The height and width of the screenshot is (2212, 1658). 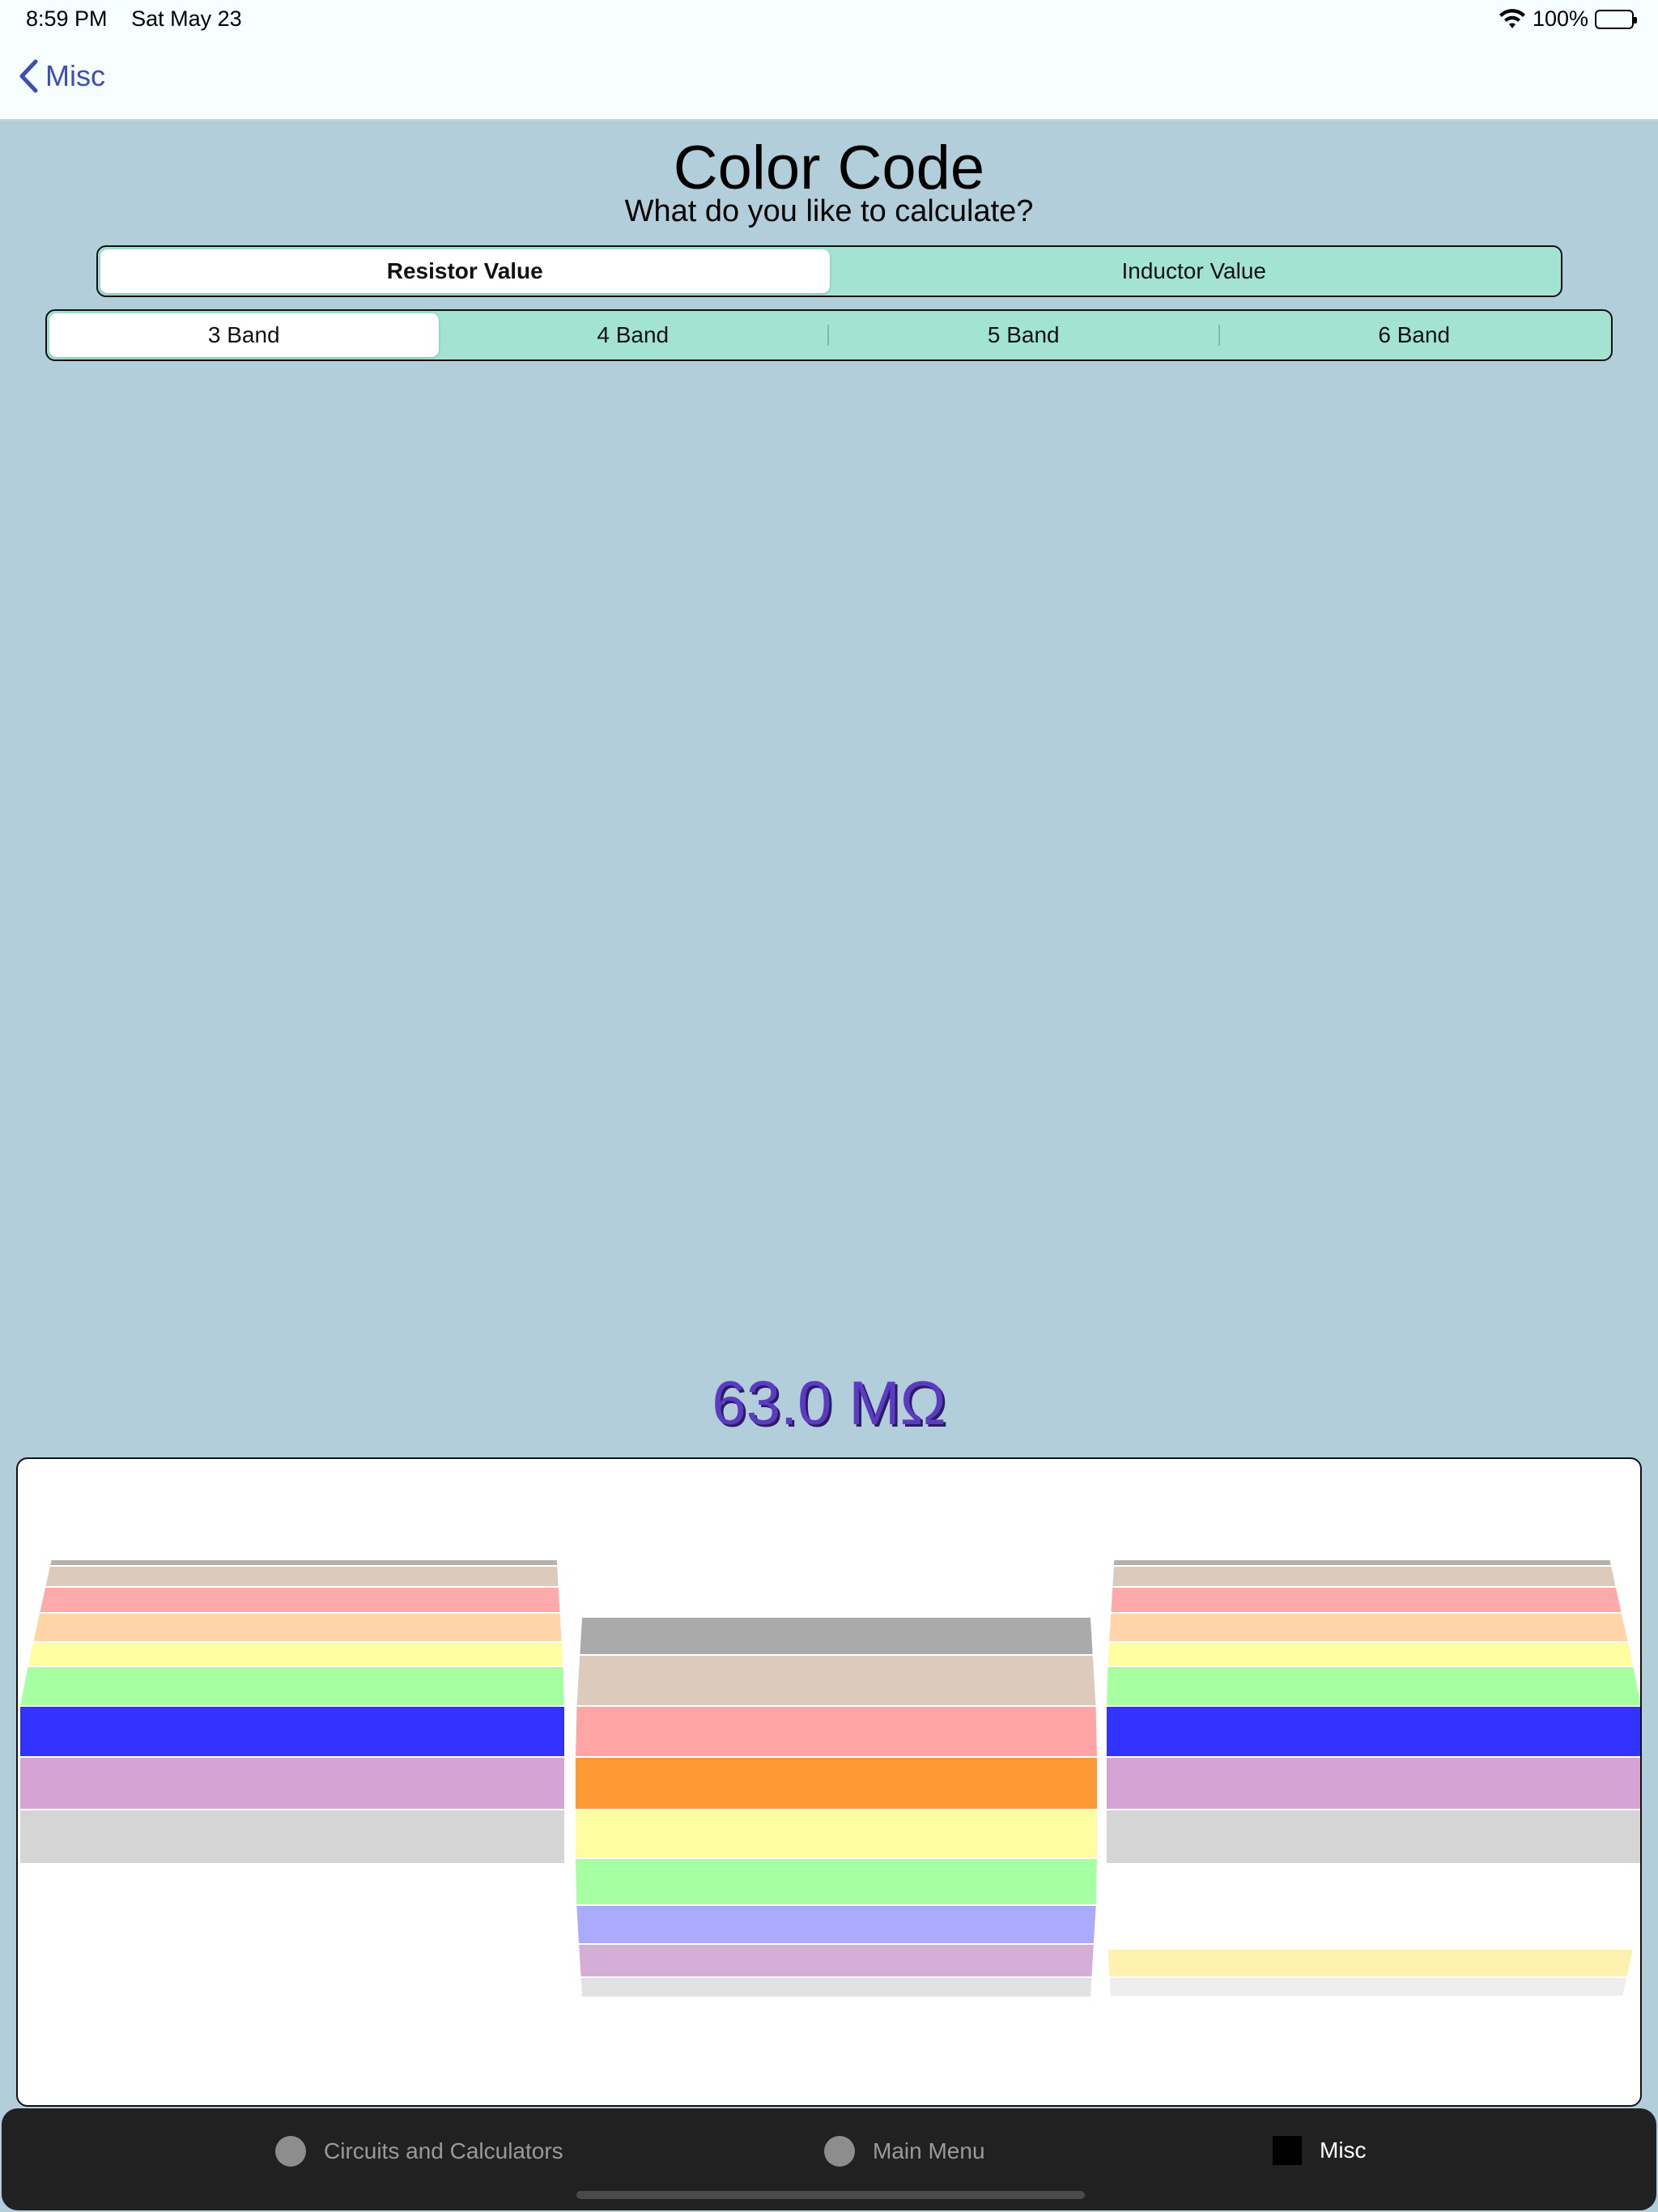 I want to click on tab-label: Main Menu, so click(x=929, y=2150).